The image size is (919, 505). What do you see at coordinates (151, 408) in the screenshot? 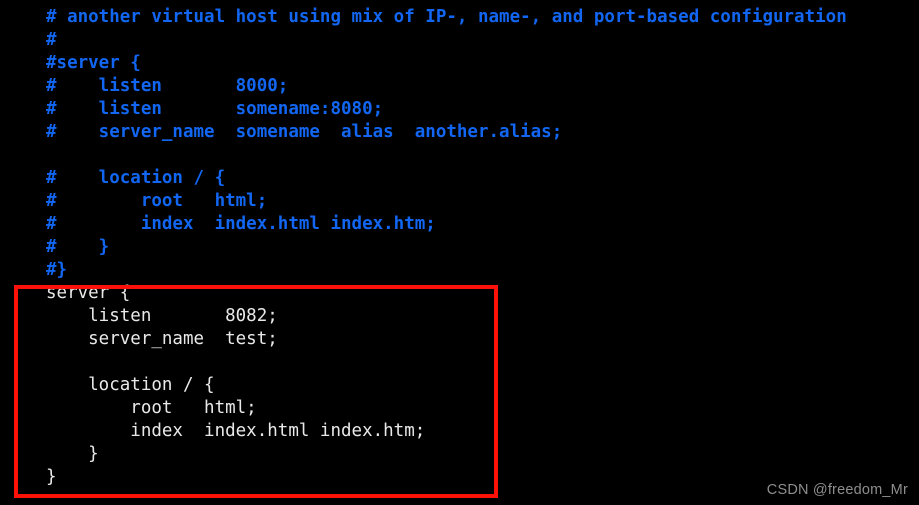
I see `code-line: root html;` at bounding box center [151, 408].